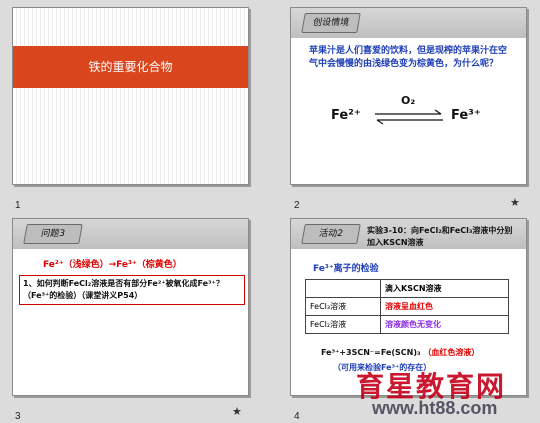 The height and width of the screenshot is (423, 540). What do you see at coordinates (130, 67) in the screenshot?
I see `slide-1-title: 铁的重要化合物` at bounding box center [130, 67].